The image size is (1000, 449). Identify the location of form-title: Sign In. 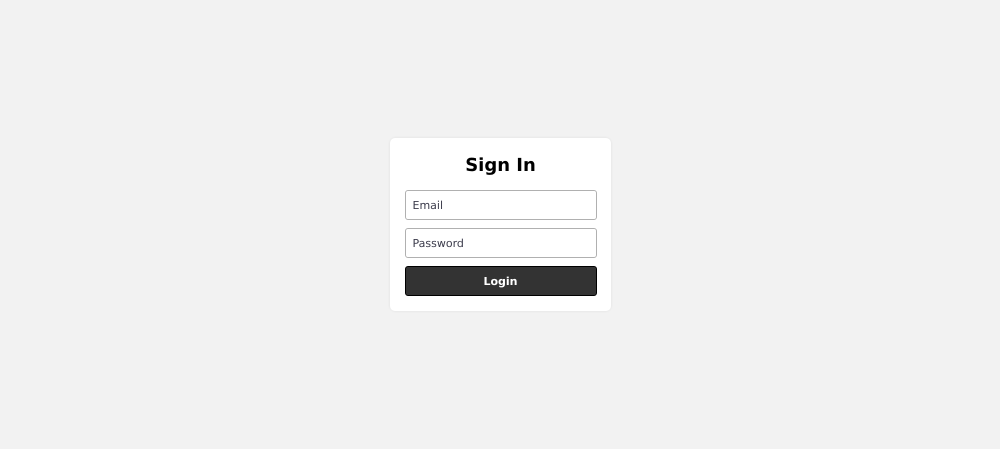
(500, 166).